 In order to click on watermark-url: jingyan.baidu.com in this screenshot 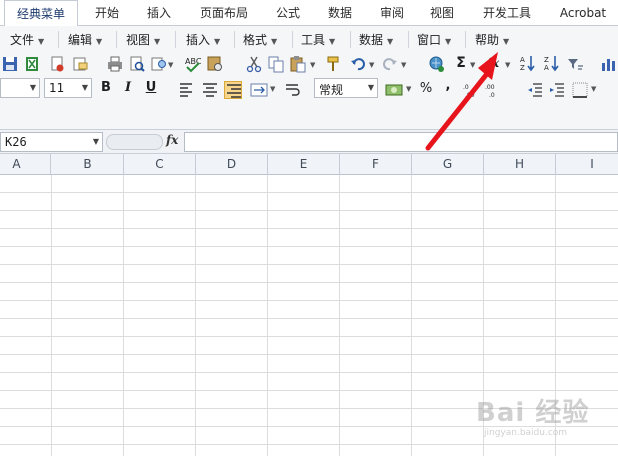, I will do `click(526, 433)`.